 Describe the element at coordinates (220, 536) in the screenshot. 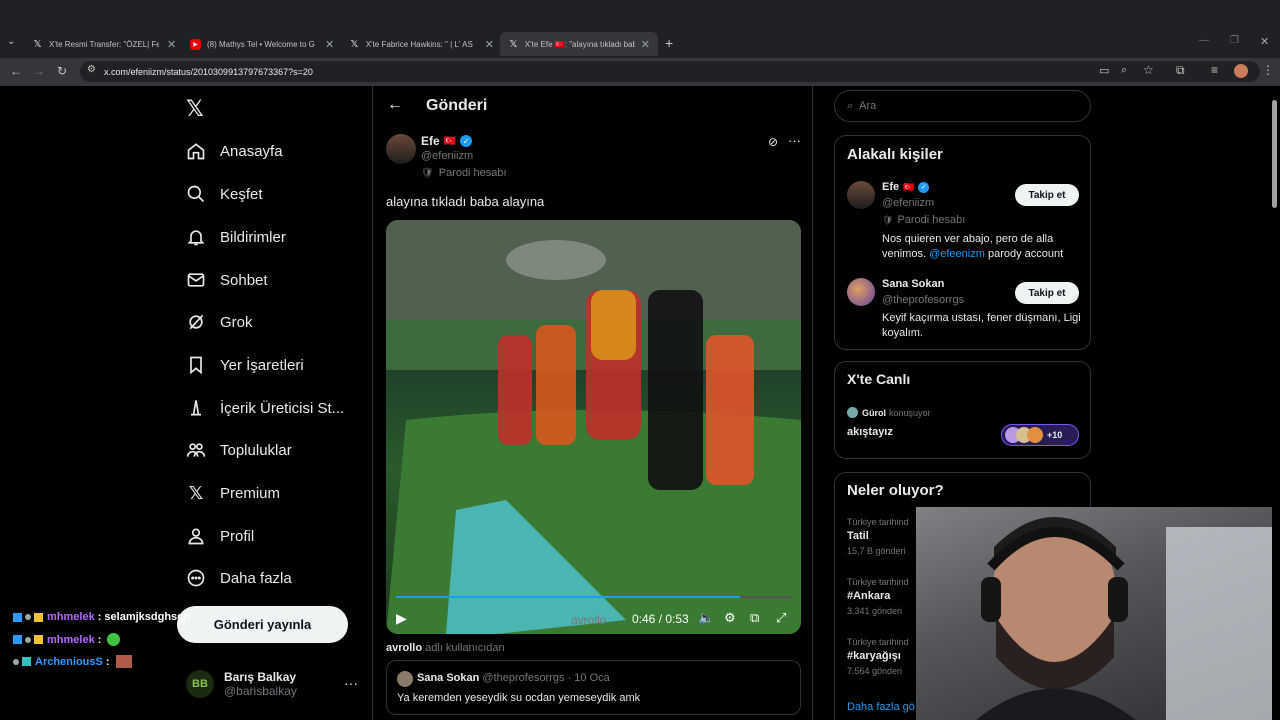

I see `nav-profile: Profil` at that location.